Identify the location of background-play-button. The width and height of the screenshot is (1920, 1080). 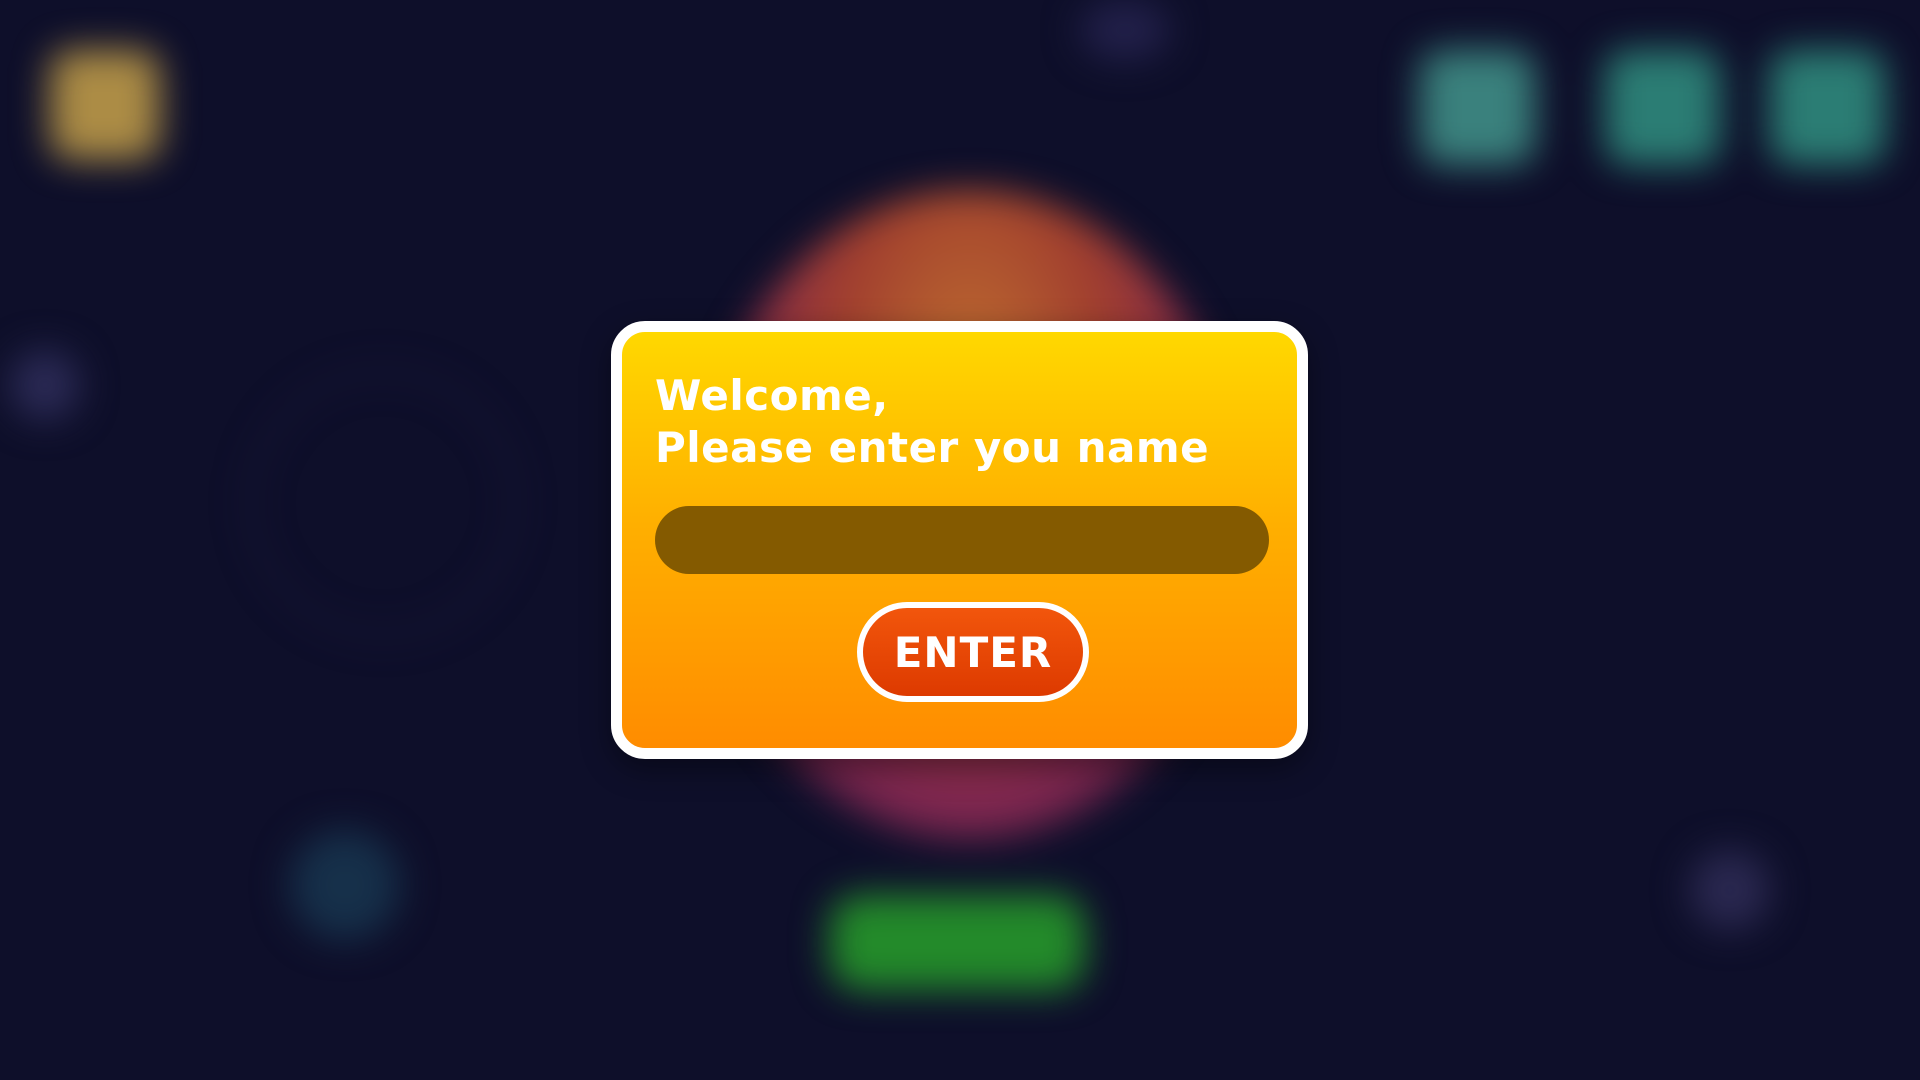
(957, 942).